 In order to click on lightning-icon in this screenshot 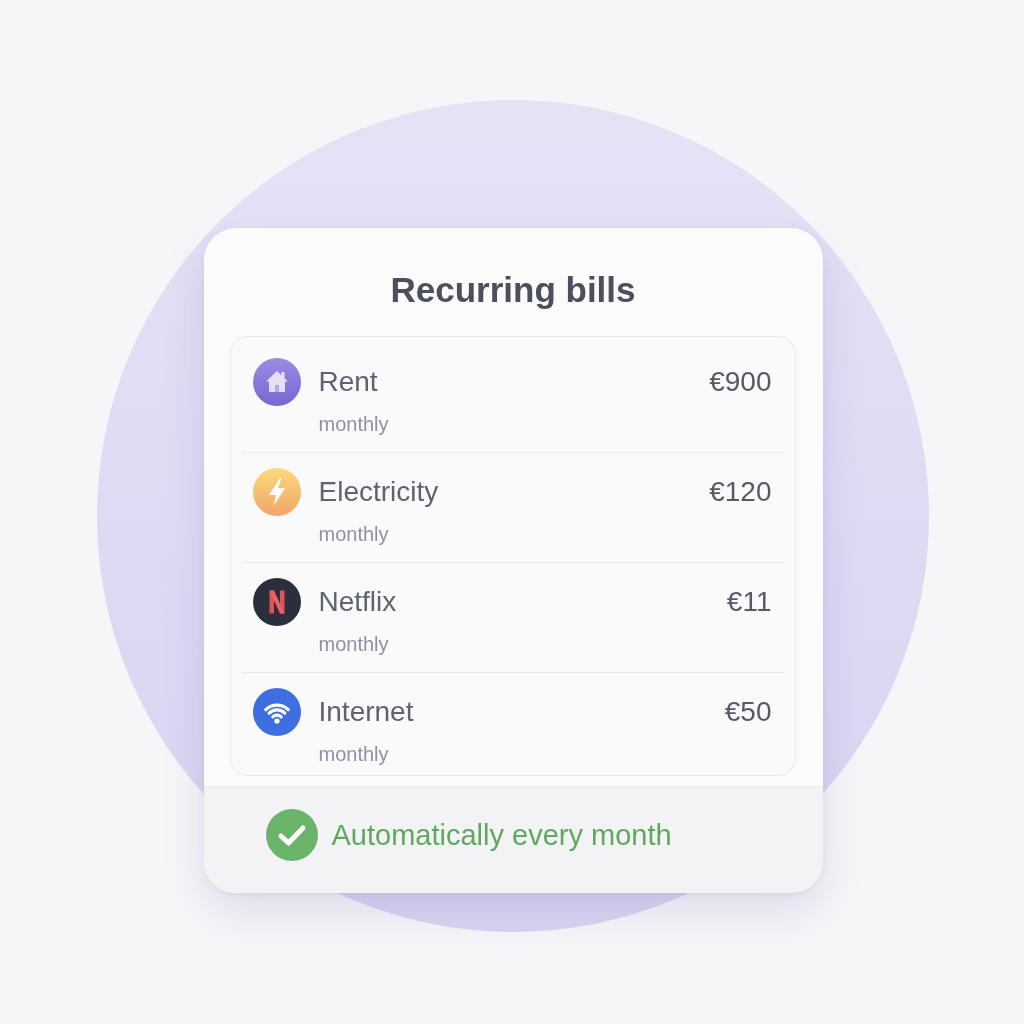, I will do `click(276, 492)`.